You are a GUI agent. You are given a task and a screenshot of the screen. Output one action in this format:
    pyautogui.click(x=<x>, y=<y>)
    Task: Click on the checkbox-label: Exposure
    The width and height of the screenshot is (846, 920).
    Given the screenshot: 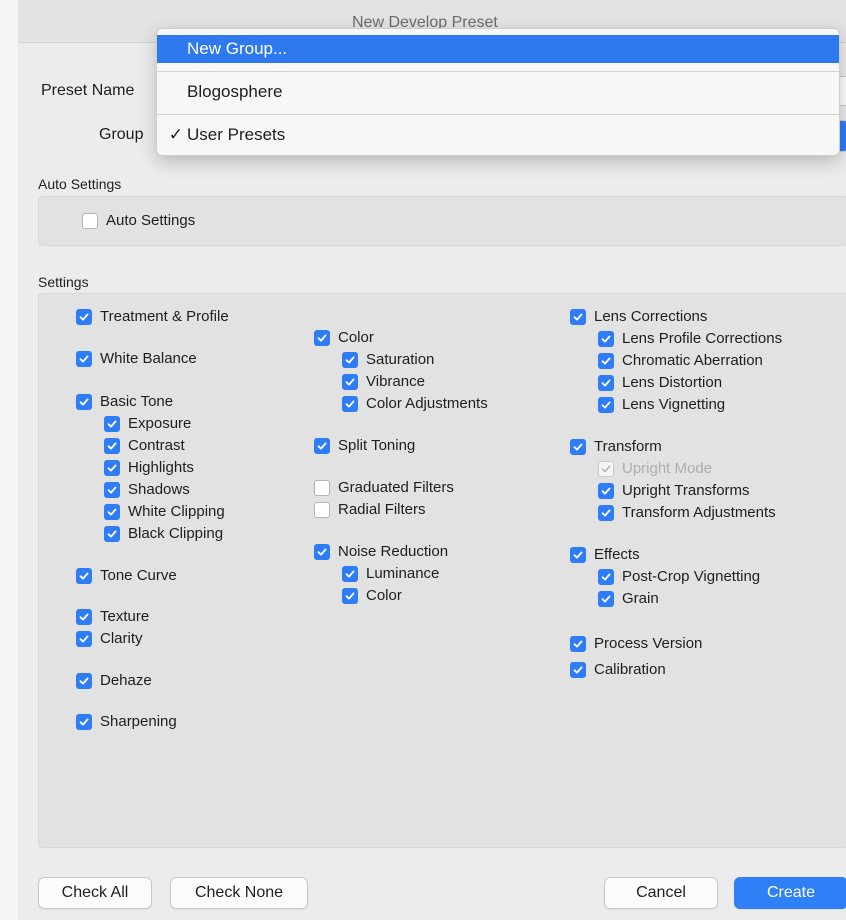 What is the action you would take?
    pyautogui.click(x=160, y=423)
    